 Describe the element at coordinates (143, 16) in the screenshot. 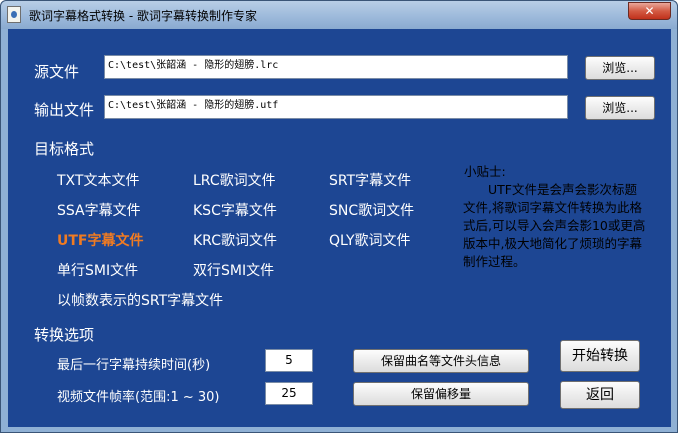

I see `window-title: 歌词字幕格式转换 - 歌词字幕转换制作专家` at that location.